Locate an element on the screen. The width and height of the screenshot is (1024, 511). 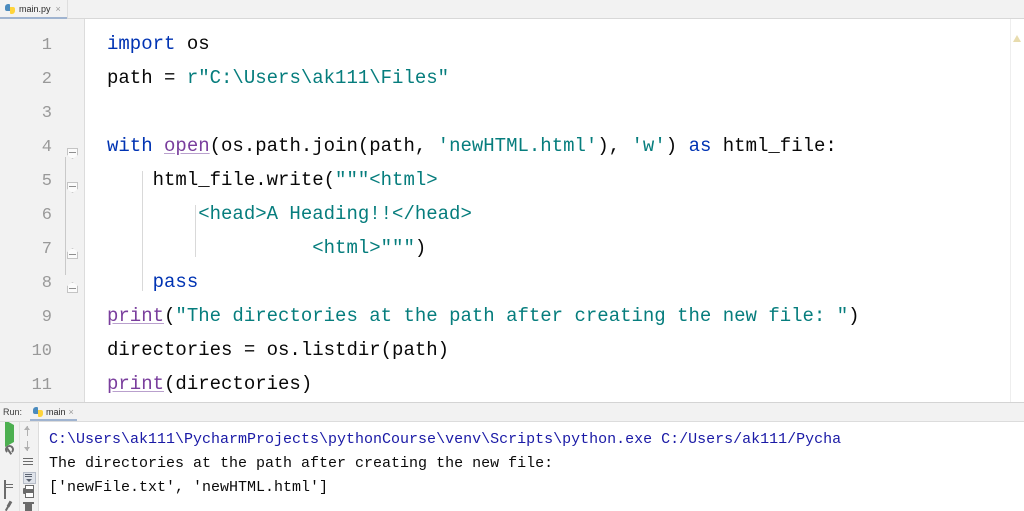
run-tab-main: main × is located at coordinates (53, 412).